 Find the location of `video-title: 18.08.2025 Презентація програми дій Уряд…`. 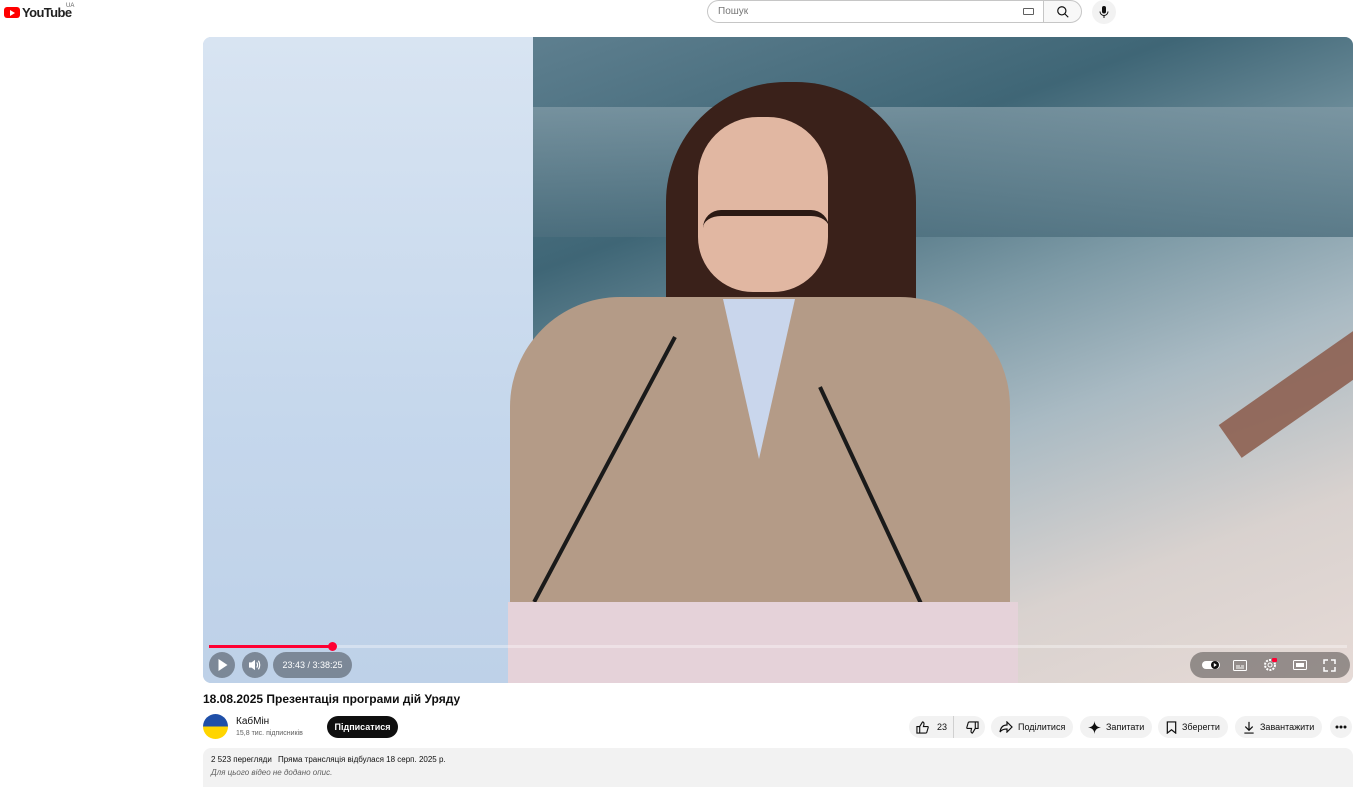

video-title: 18.08.2025 Презентація програми дій Уряд… is located at coordinates (332, 699).